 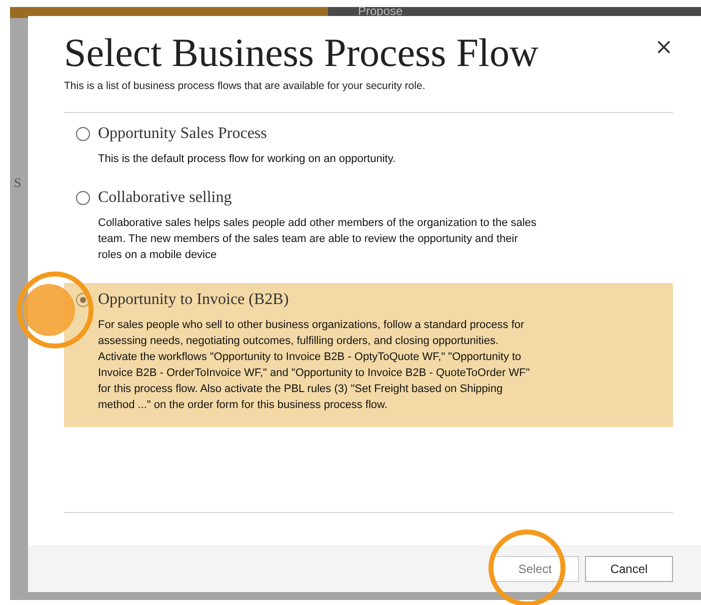 I want to click on close-button: ×, so click(x=663, y=48).